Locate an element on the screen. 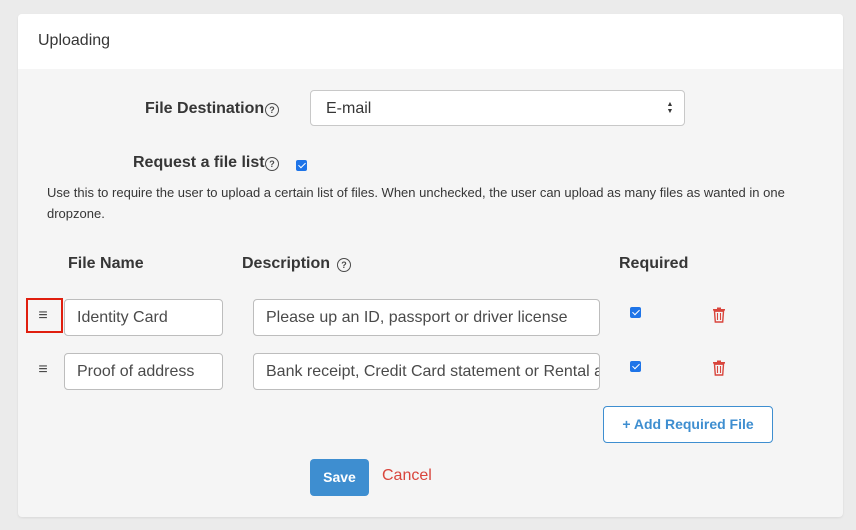 This screenshot has width=856, height=530. add-required-file-button: + Add Required File is located at coordinates (688, 424).